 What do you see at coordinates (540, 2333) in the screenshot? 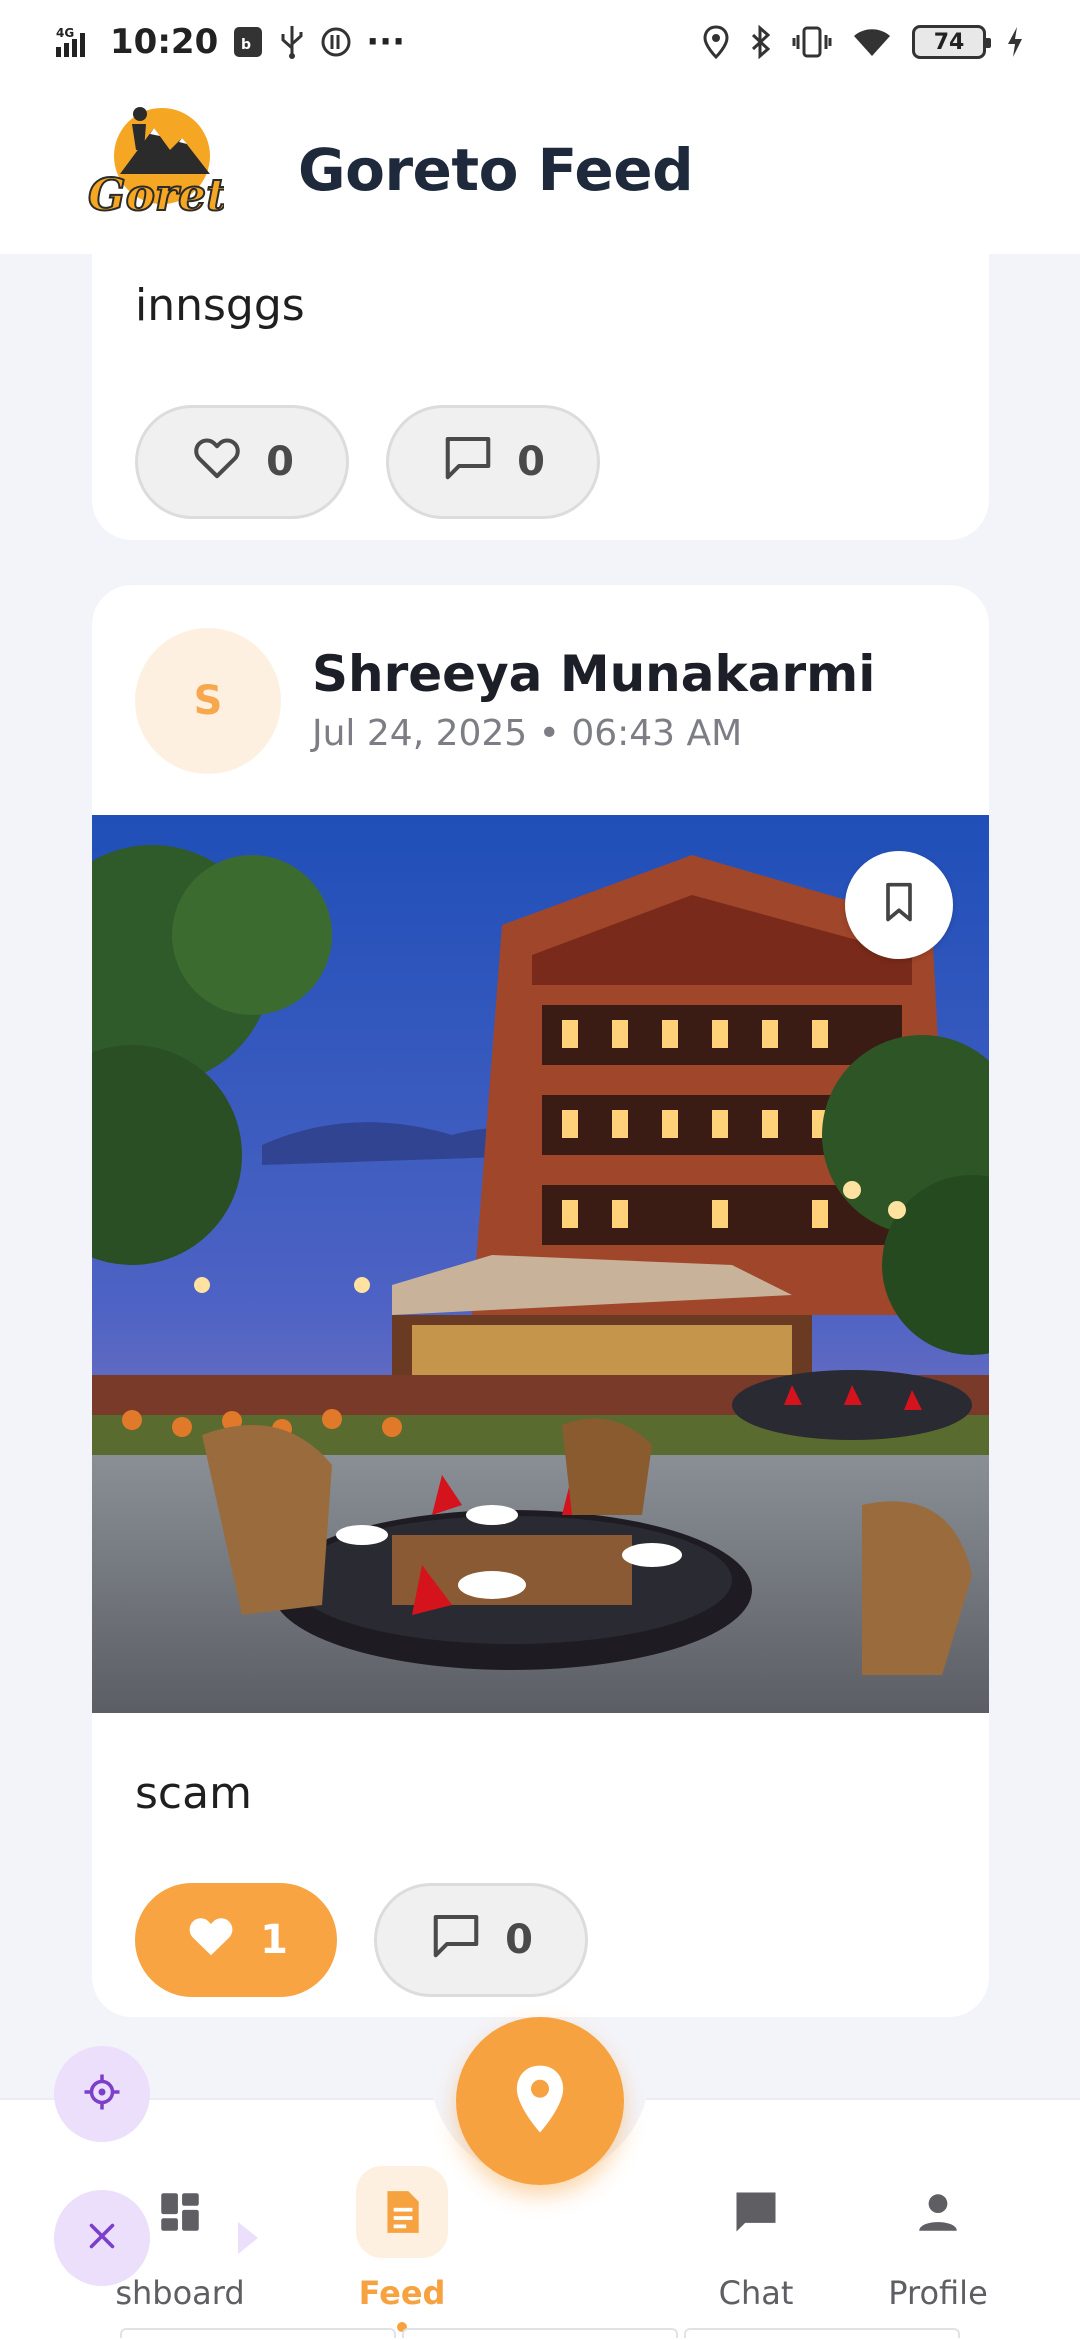
I see `home-indicator` at bounding box center [540, 2333].